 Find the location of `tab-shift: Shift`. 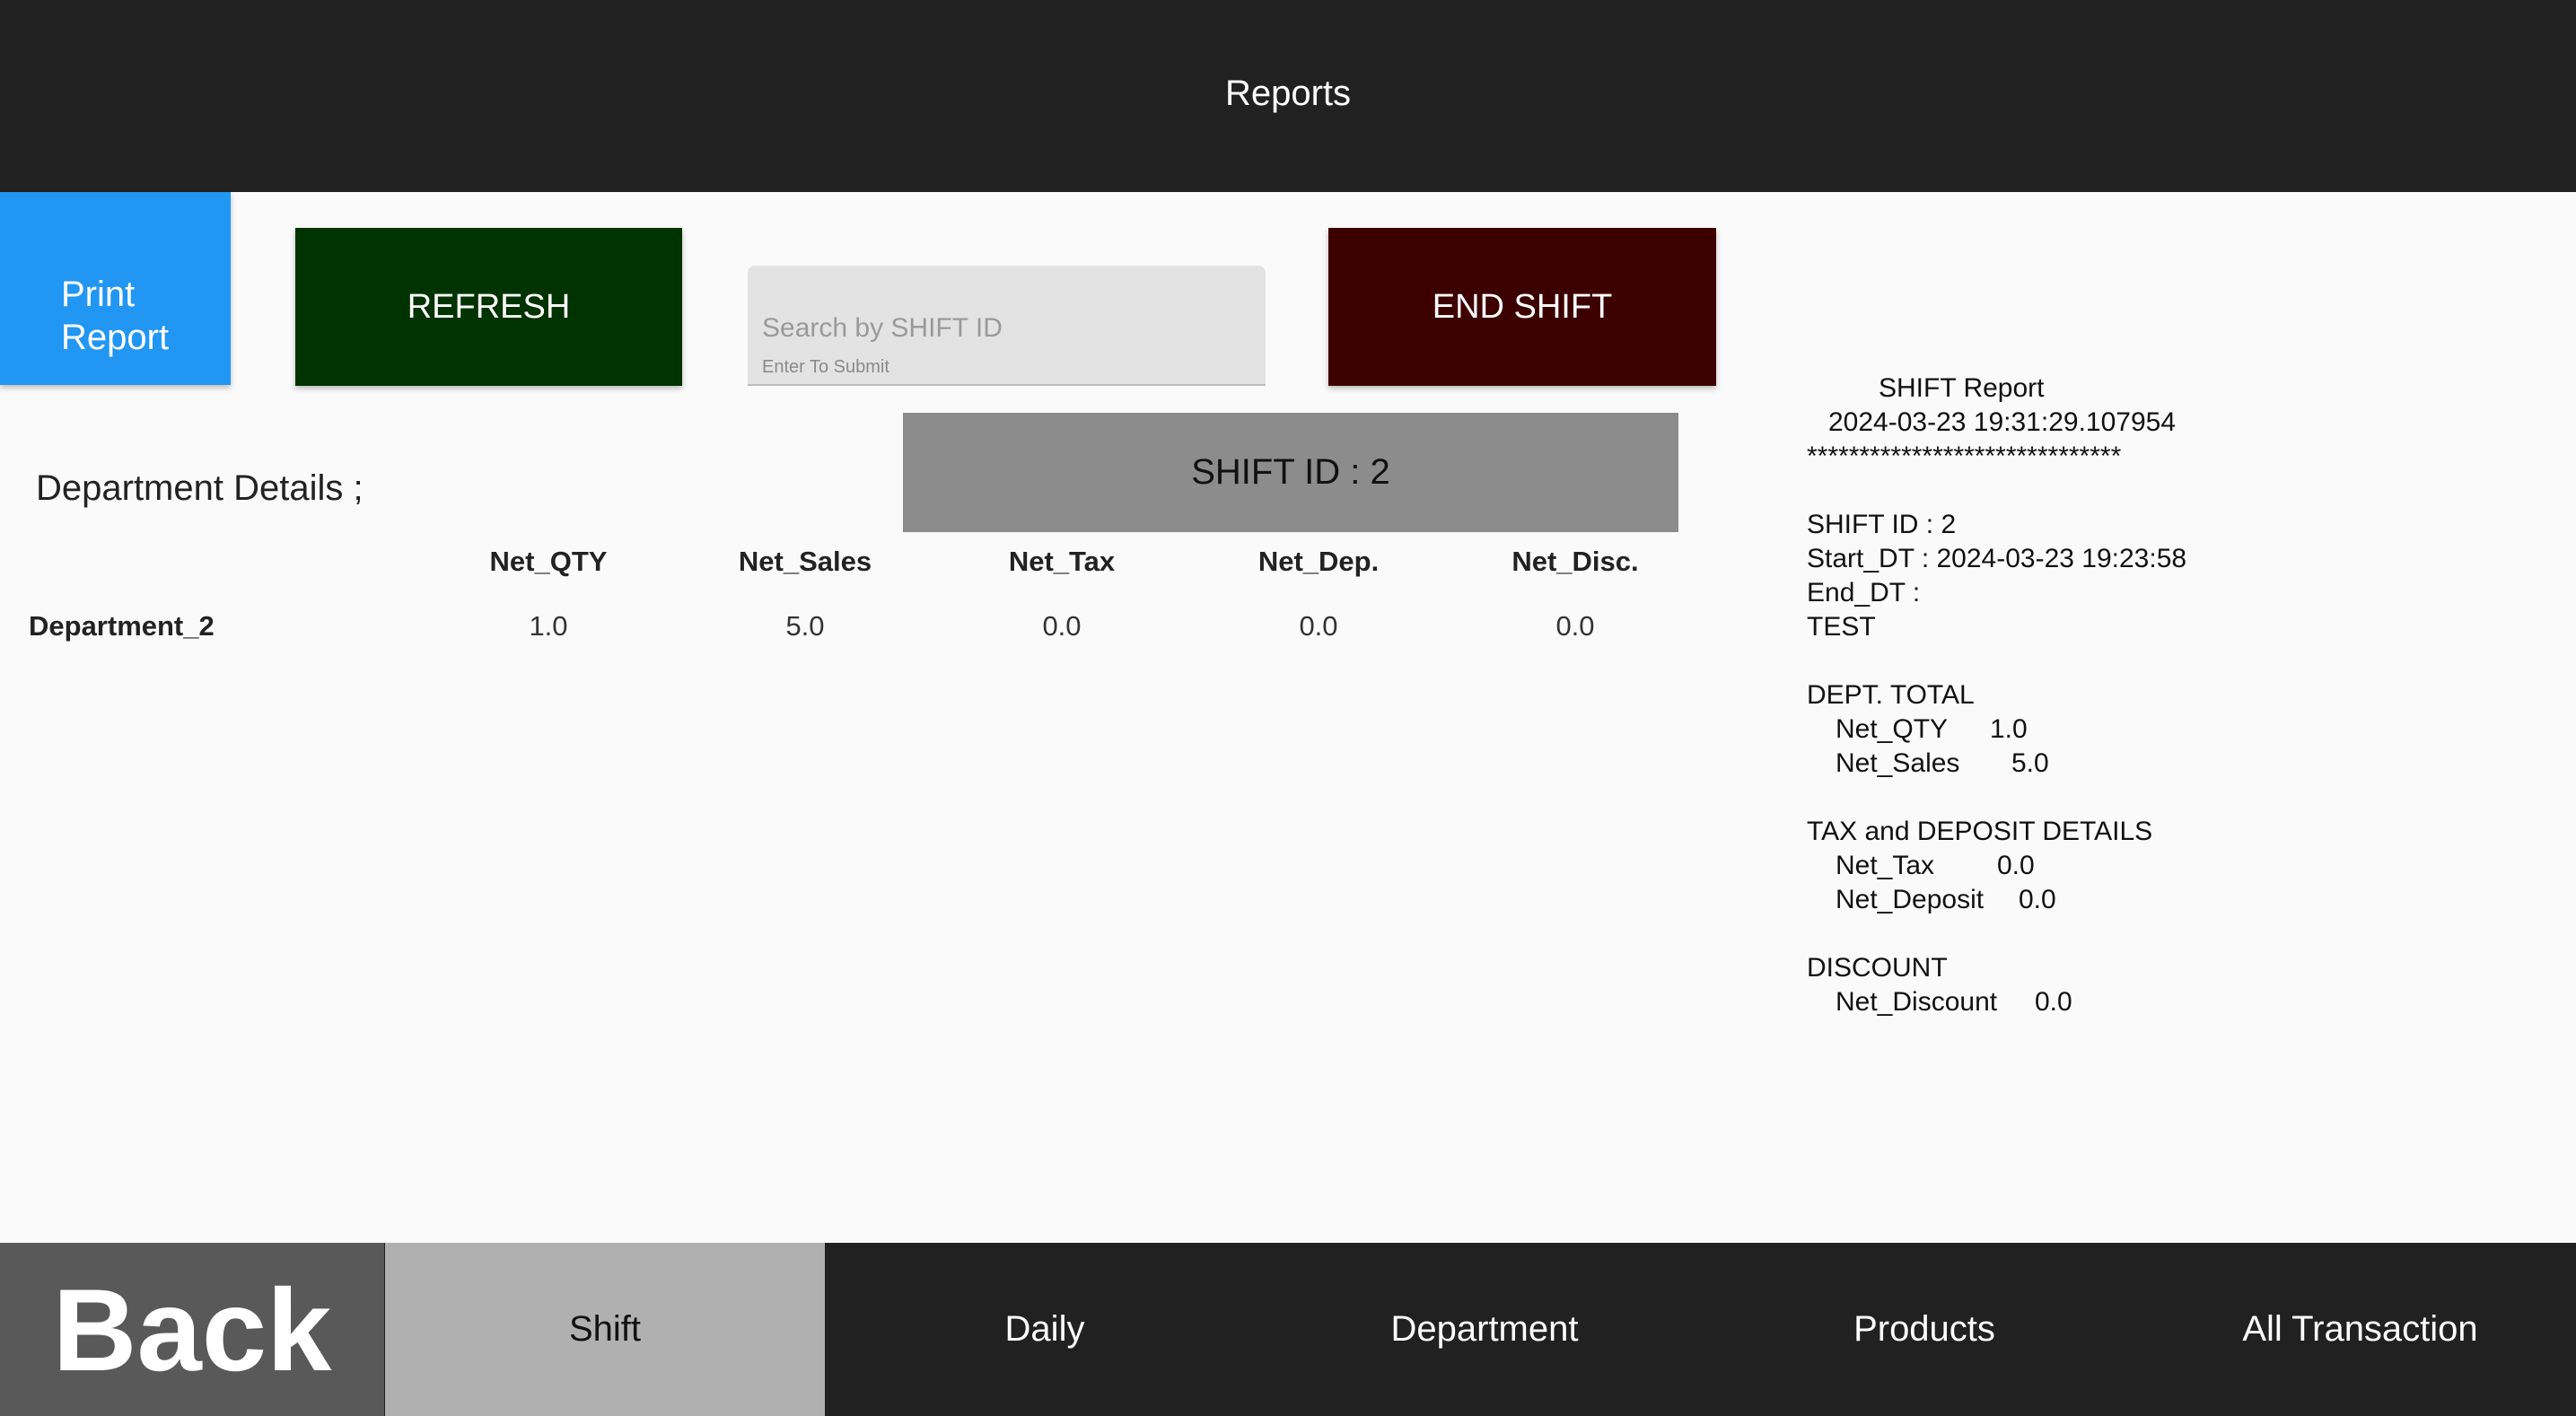

tab-shift: Shift is located at coordinates (605, 1329).